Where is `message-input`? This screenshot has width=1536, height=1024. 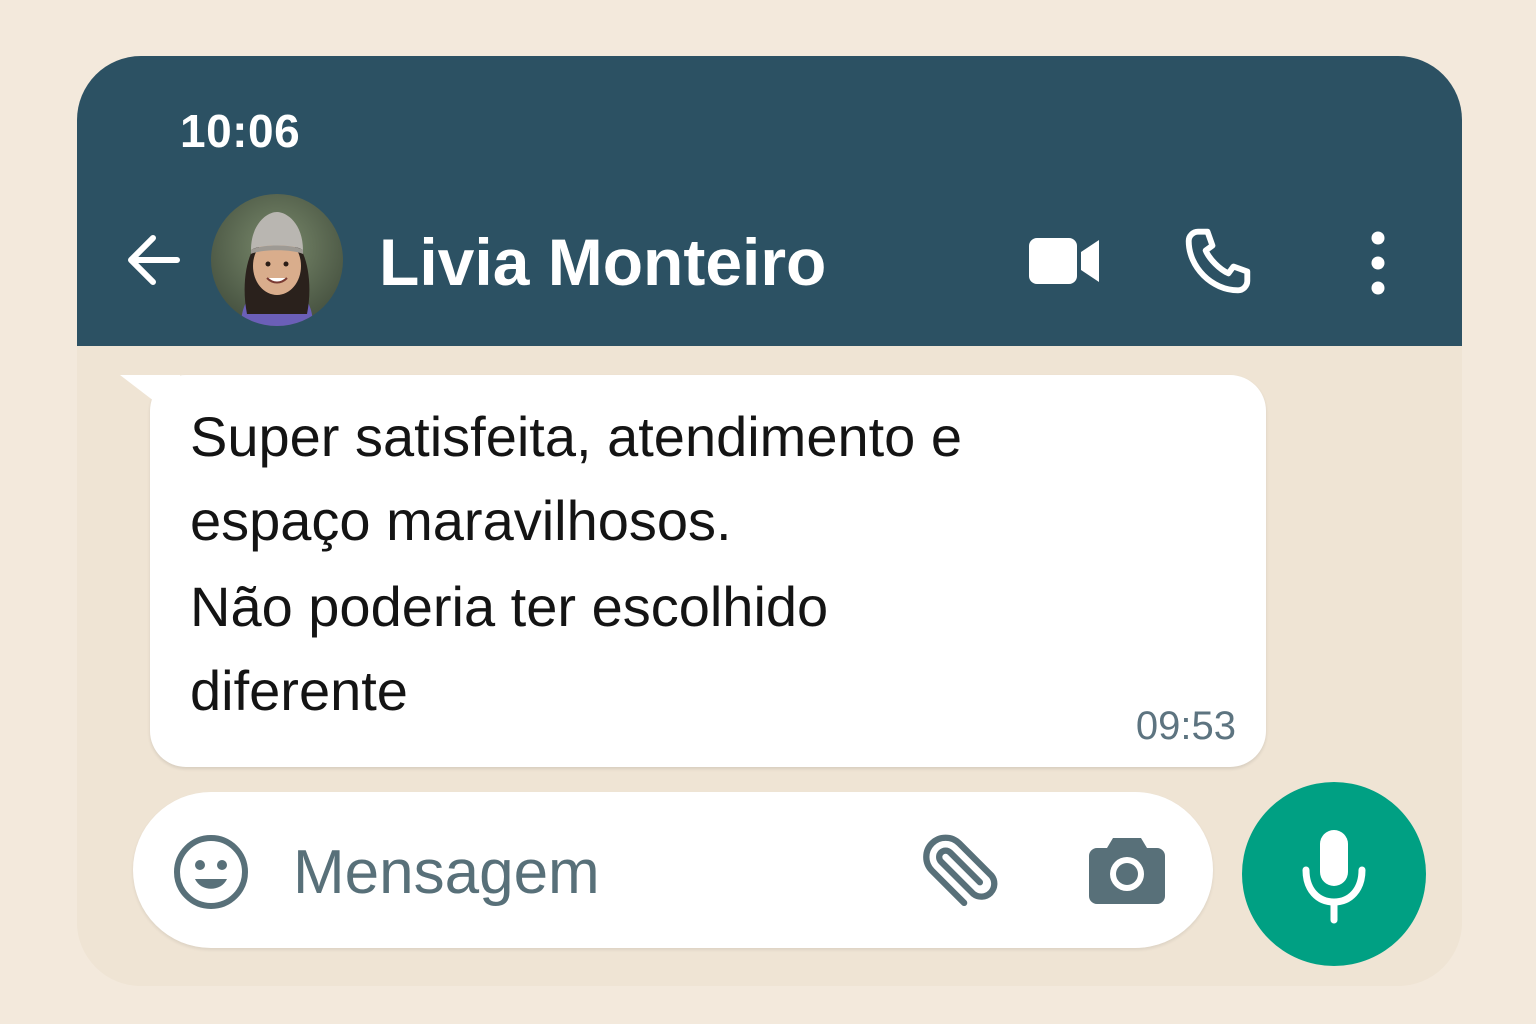 message-input is located at coordinates (573, 872).